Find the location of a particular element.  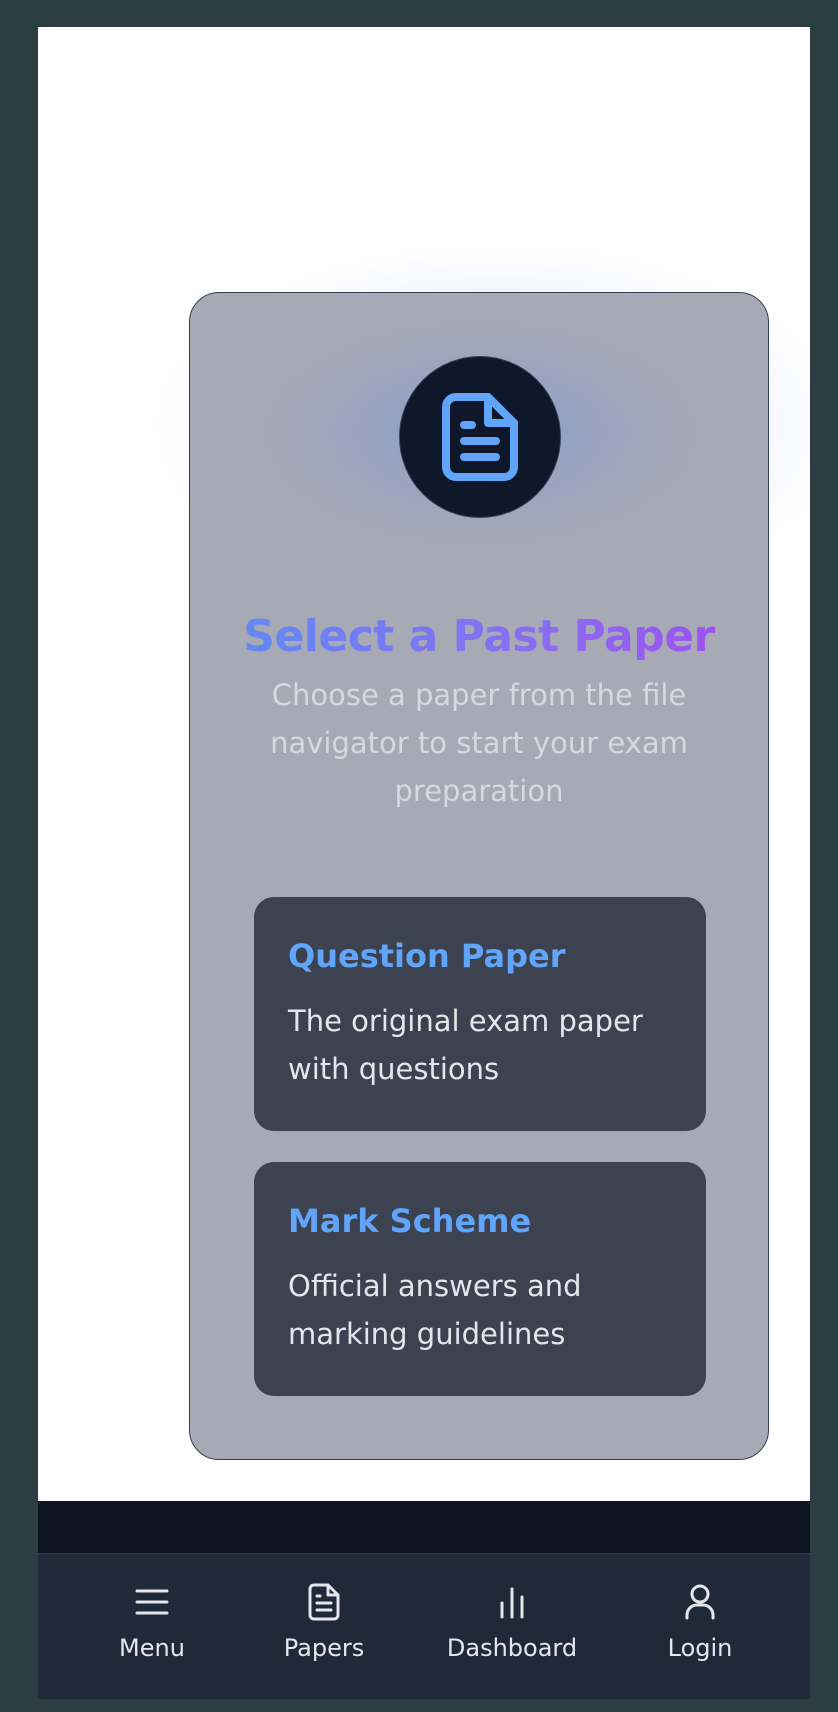

nav-label: Dashboard is located at coordinates (512, 1648).